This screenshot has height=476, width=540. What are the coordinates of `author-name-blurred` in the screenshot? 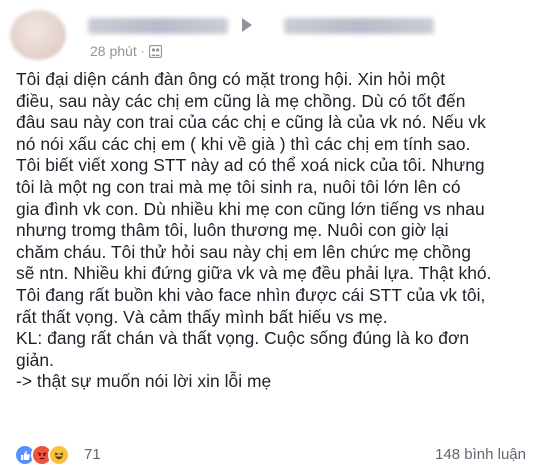 It's located at (158, 26).